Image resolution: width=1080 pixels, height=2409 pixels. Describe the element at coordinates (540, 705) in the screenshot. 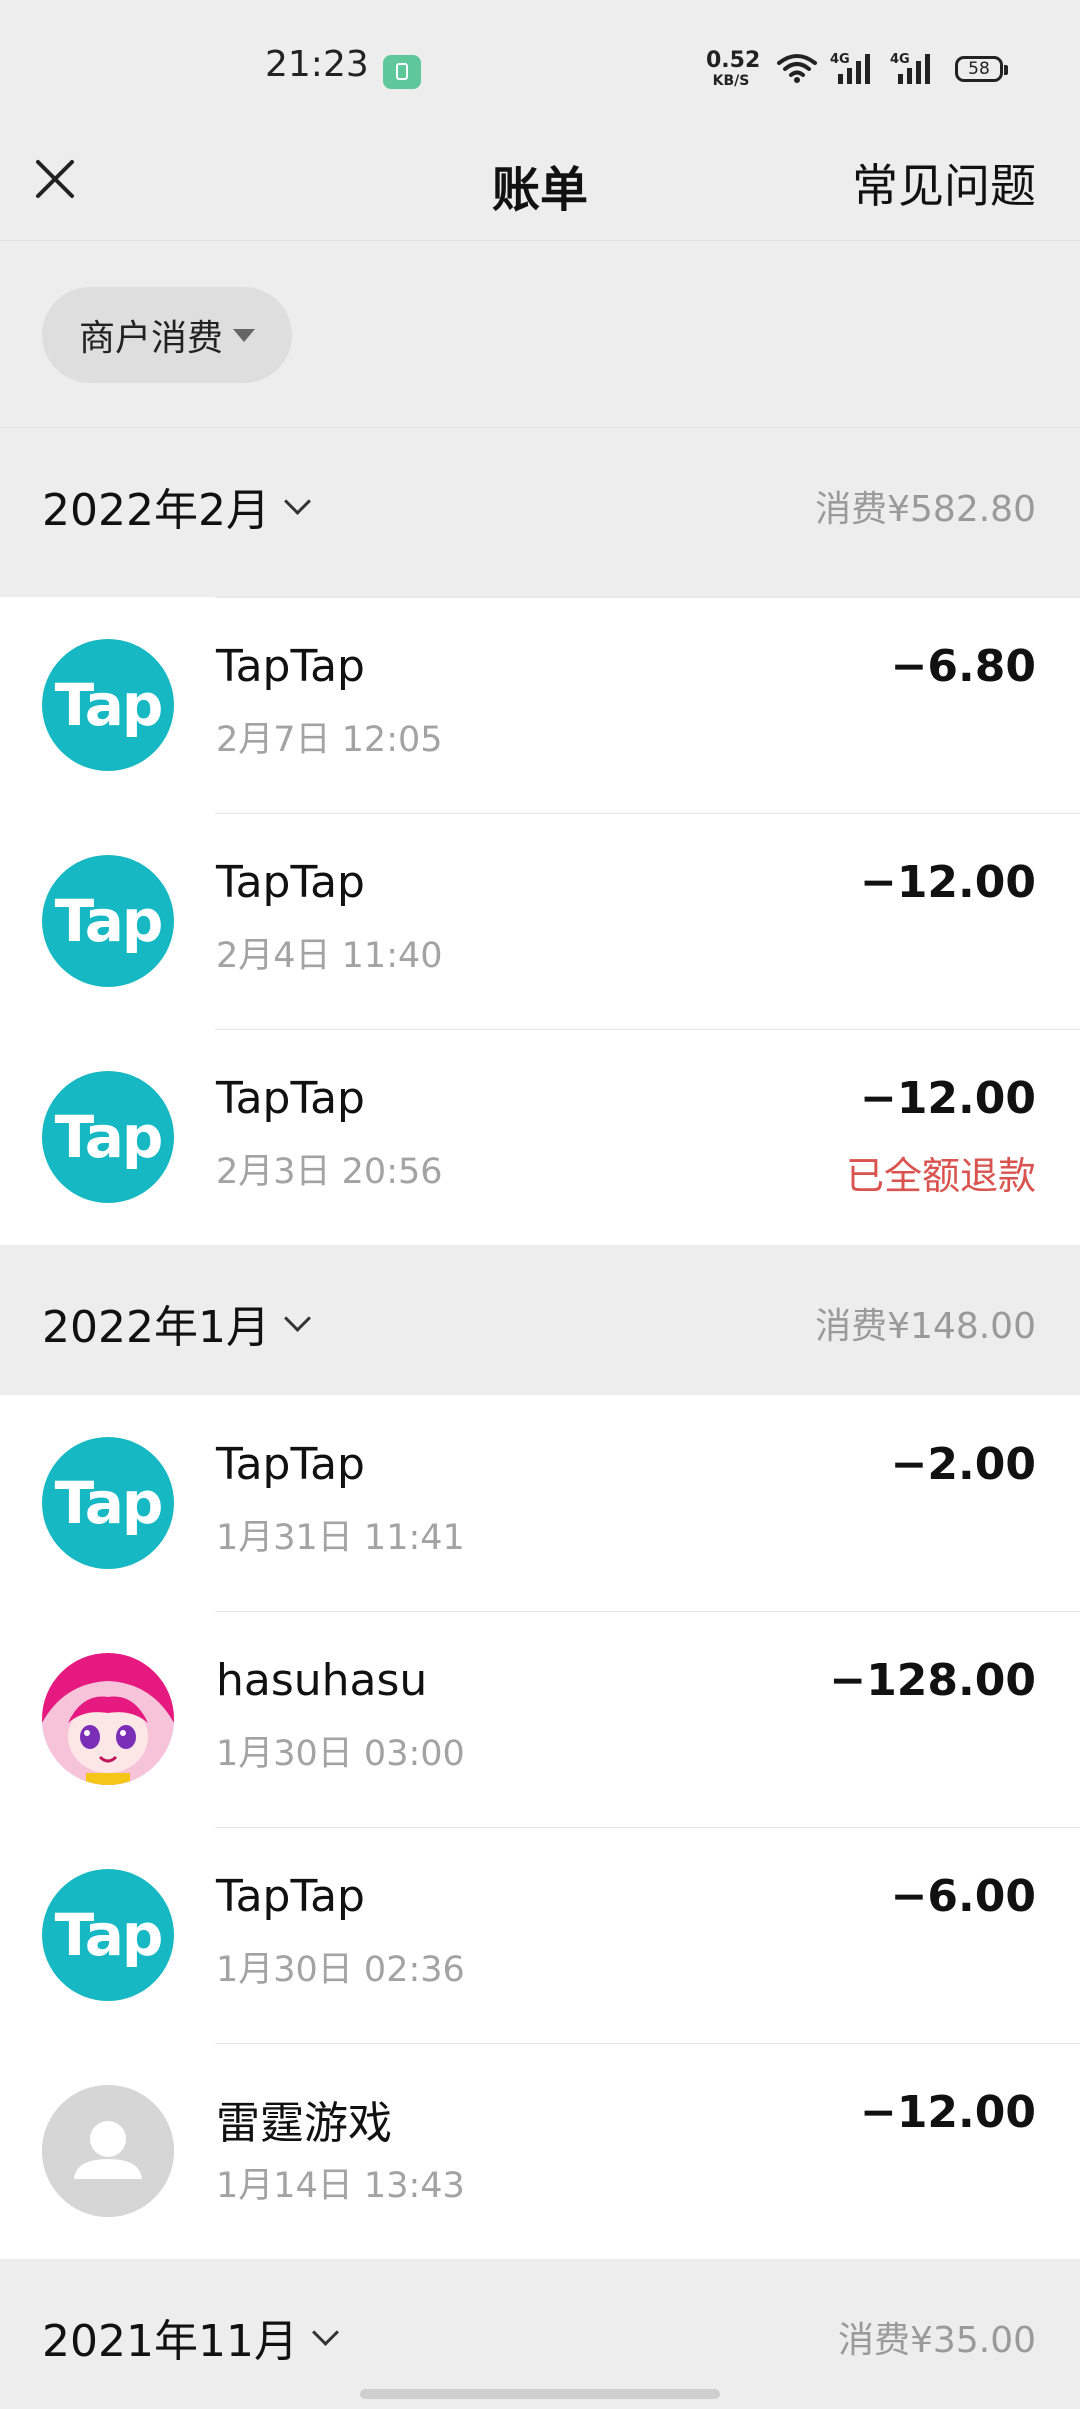

I see `transaction-row: Tap TapTap 2月7日 12:05 −6.80` at that location.